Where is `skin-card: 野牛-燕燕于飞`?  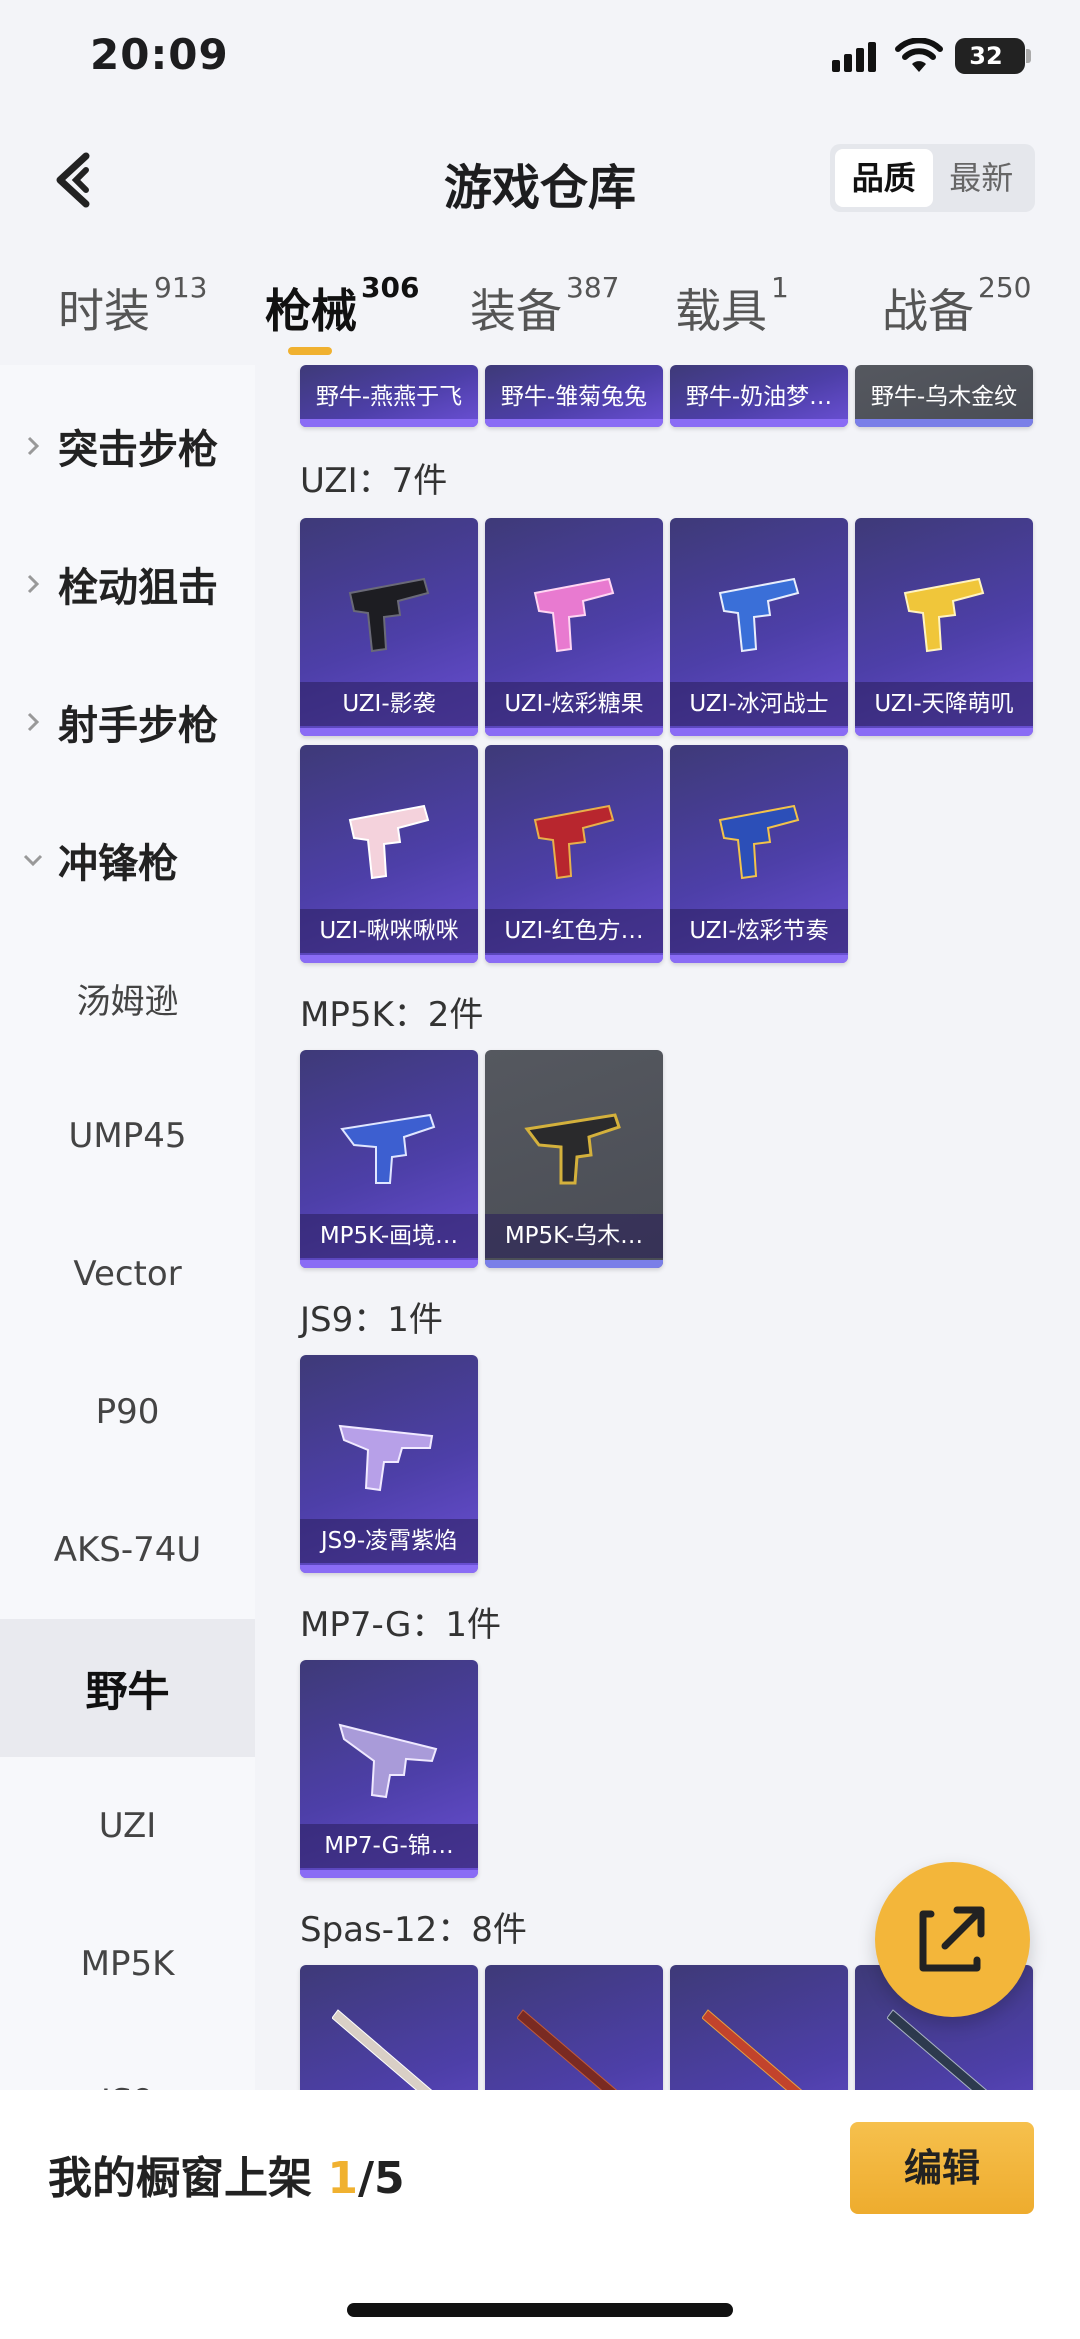 skin-card: 野牛-燕燕于飞 is located at coordinates (389, 396).